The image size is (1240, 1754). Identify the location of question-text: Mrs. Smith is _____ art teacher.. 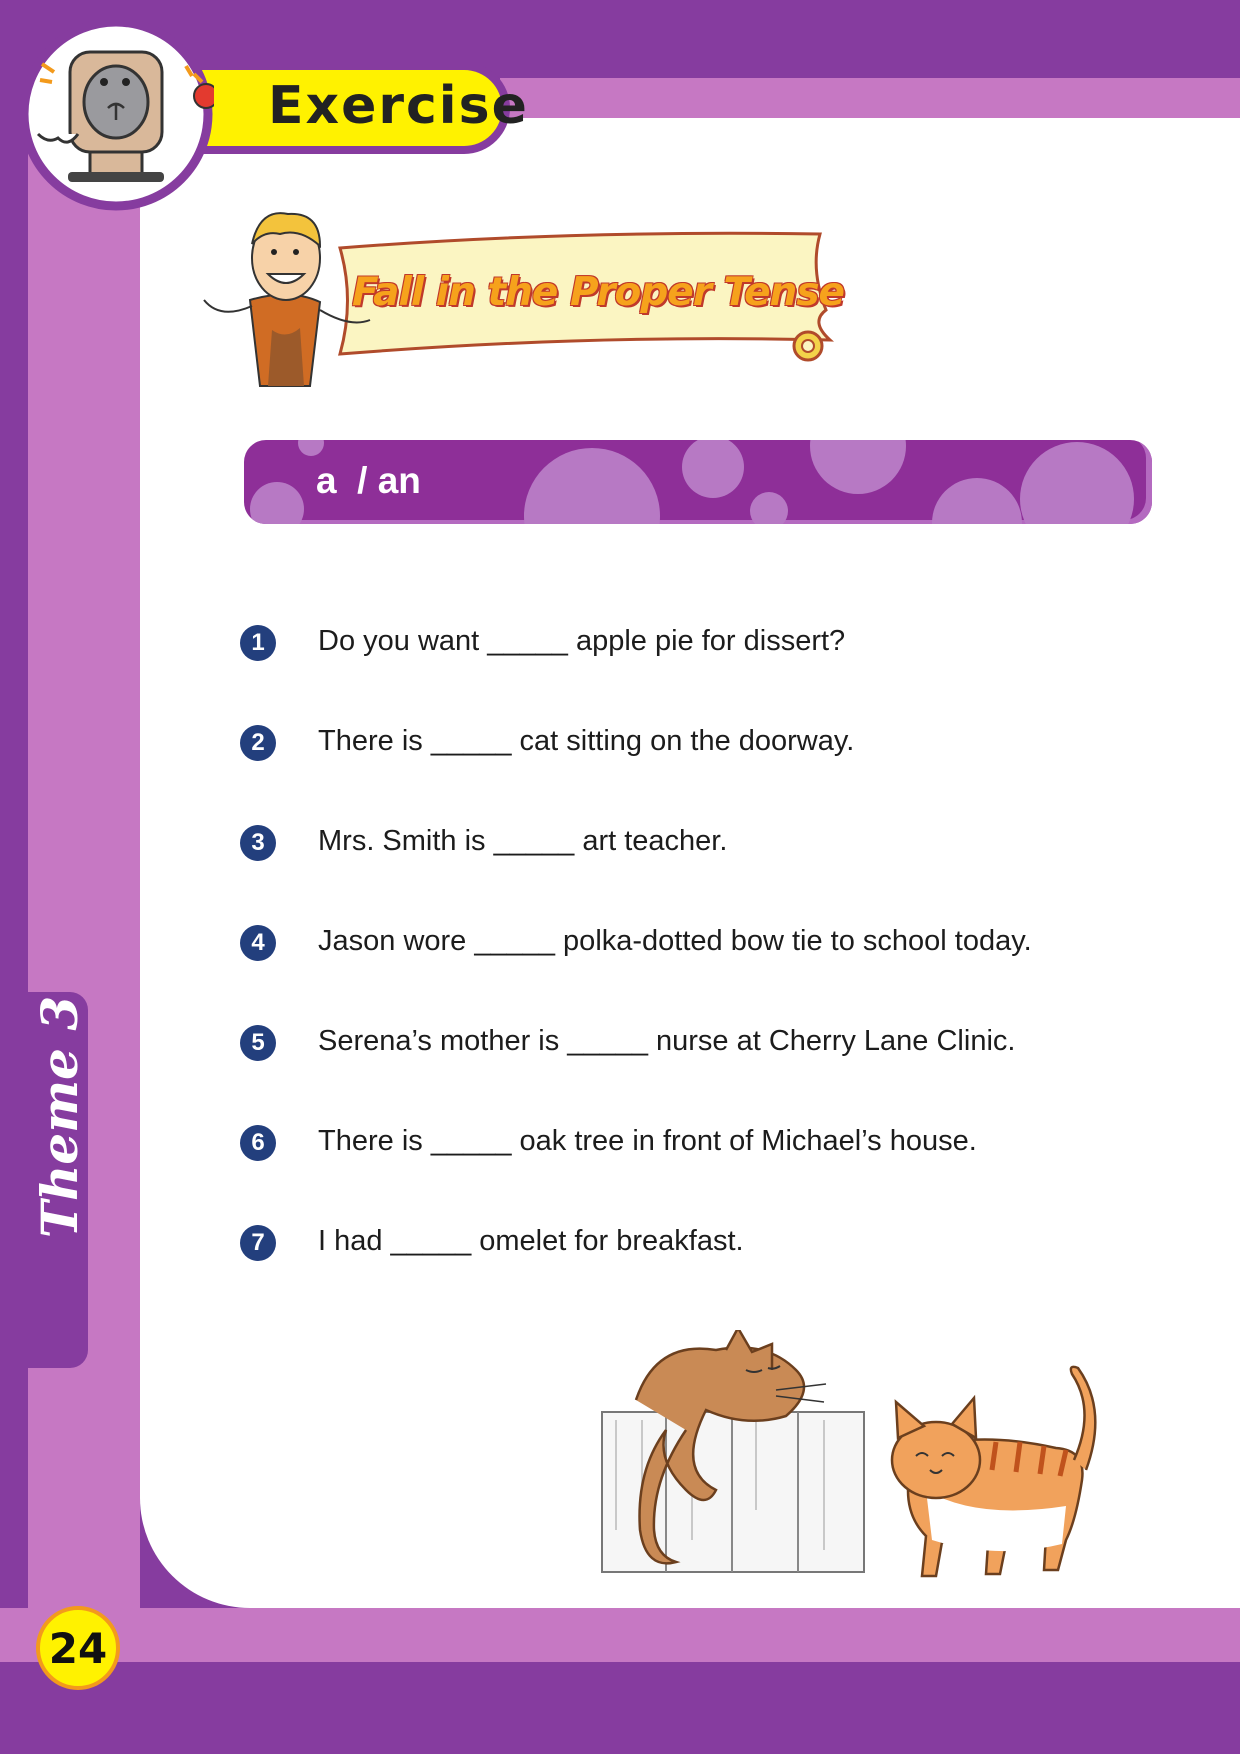
(523, 841).